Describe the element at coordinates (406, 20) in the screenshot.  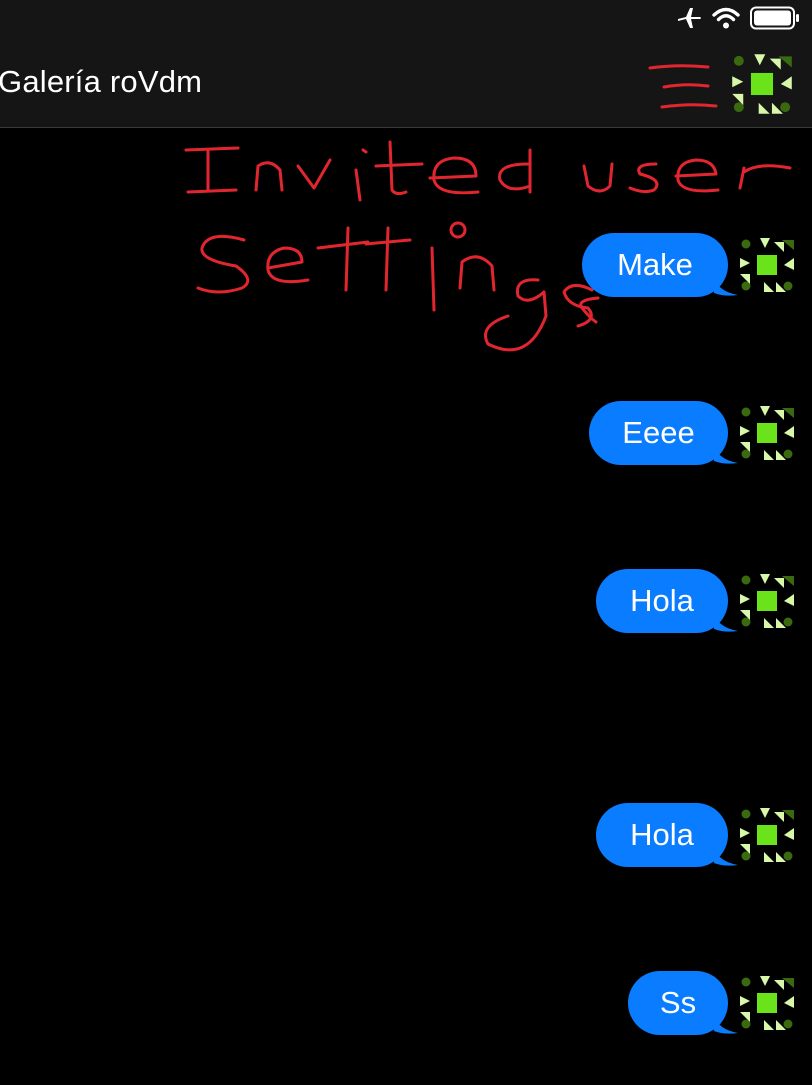
I see `status-bar` at that location.